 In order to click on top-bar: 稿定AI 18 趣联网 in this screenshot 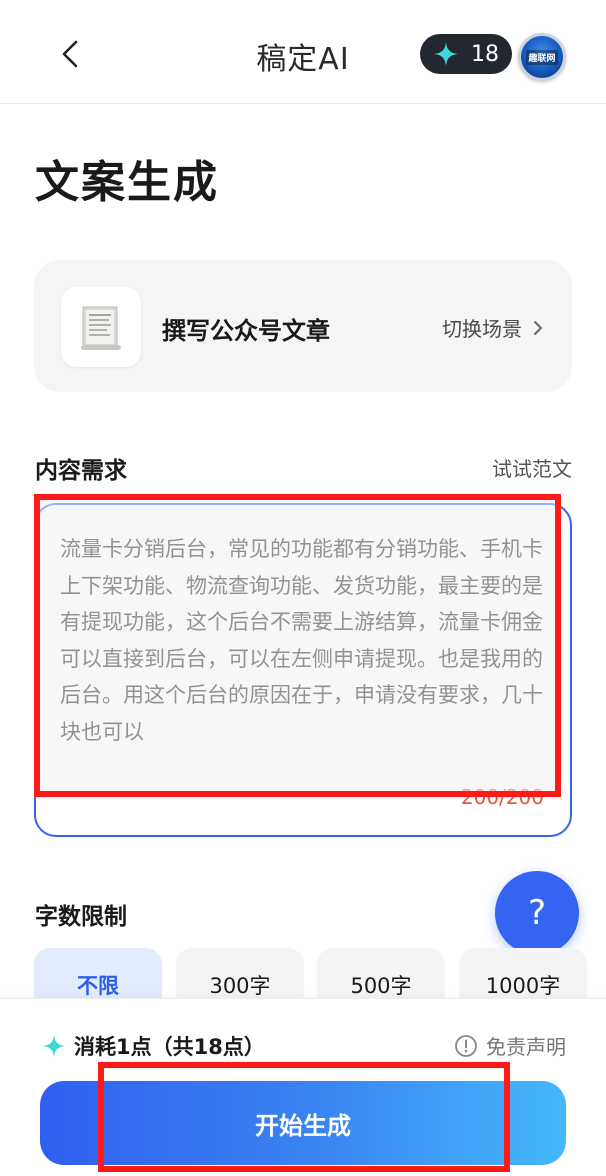, I will do `click(303, 52)`.